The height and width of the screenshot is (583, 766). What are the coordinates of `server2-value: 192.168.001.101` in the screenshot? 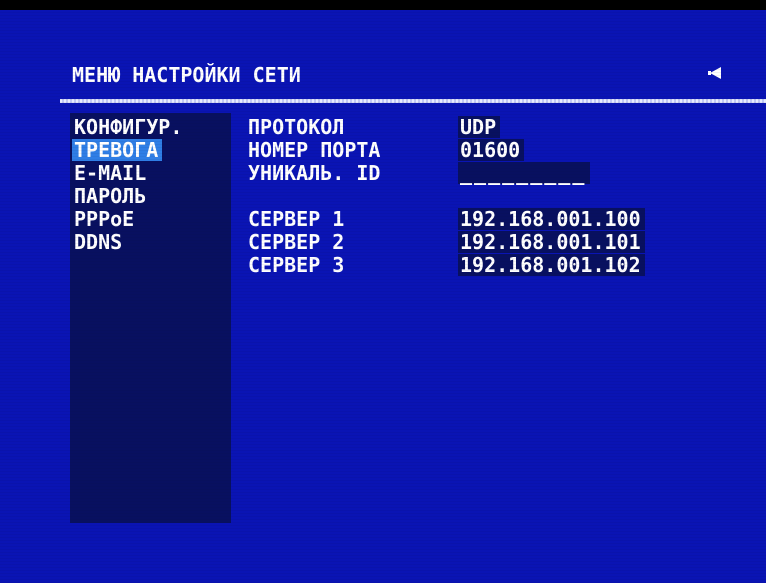 It's located at (551, 242).